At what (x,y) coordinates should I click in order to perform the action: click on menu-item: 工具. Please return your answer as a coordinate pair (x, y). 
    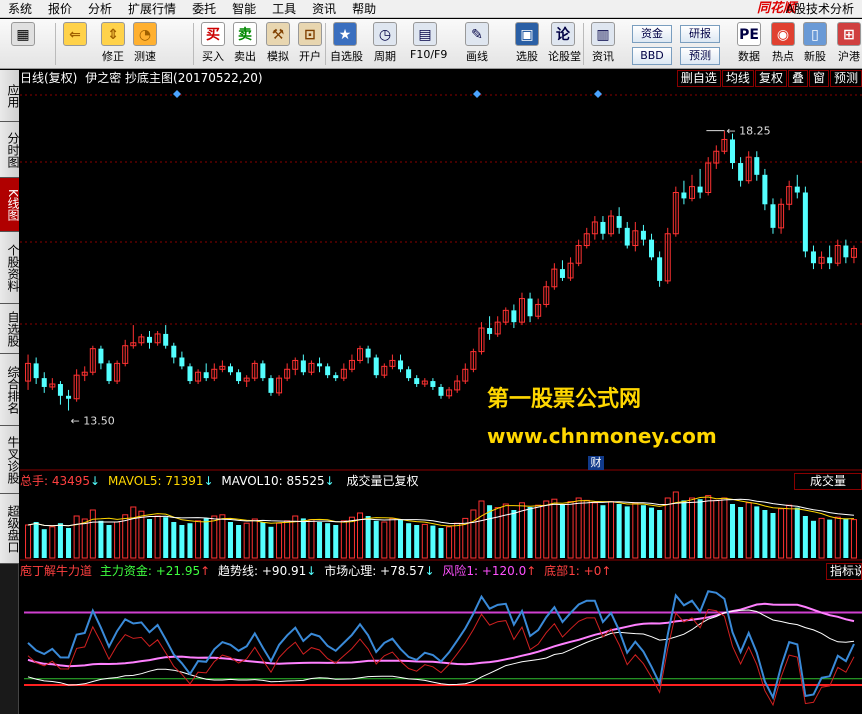
    Looking at the image, I should click on (284, 9).